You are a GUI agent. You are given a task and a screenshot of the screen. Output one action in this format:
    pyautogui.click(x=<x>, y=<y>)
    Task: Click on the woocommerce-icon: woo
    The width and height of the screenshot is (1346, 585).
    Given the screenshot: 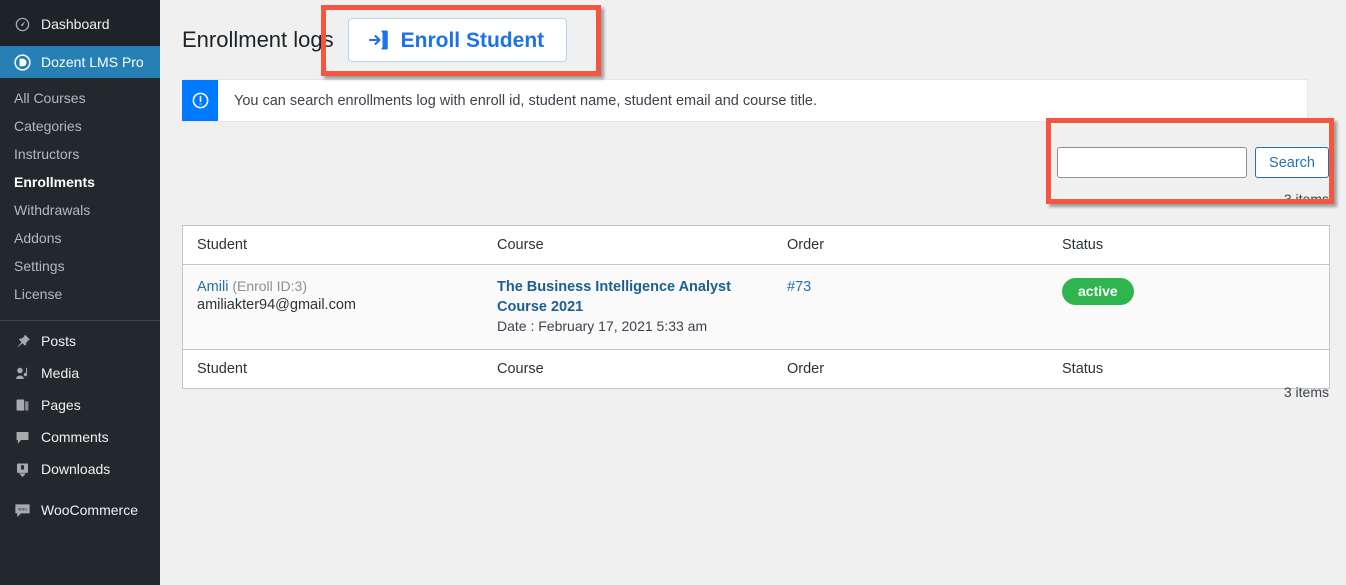 What is the action you would take?
    pyautogui.click(x=22, y=510)
    